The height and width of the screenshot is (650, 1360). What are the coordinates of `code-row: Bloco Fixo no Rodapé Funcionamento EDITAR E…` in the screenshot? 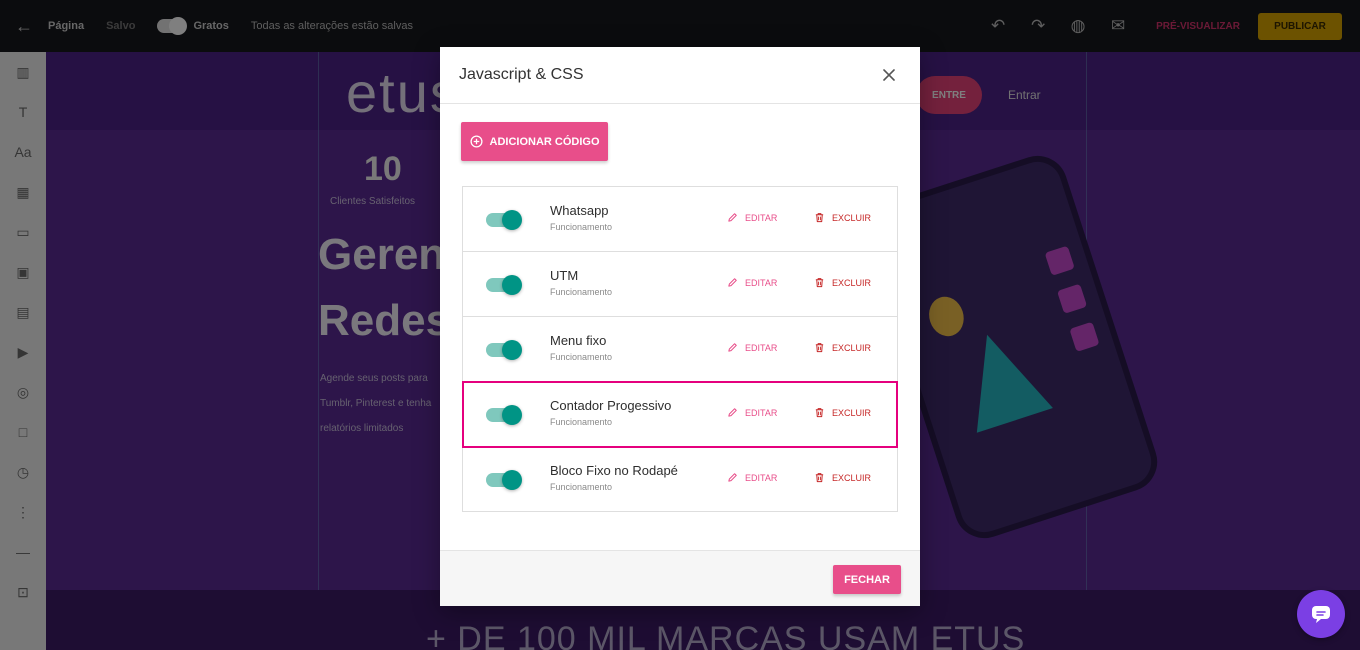 It's located at (680, 479).